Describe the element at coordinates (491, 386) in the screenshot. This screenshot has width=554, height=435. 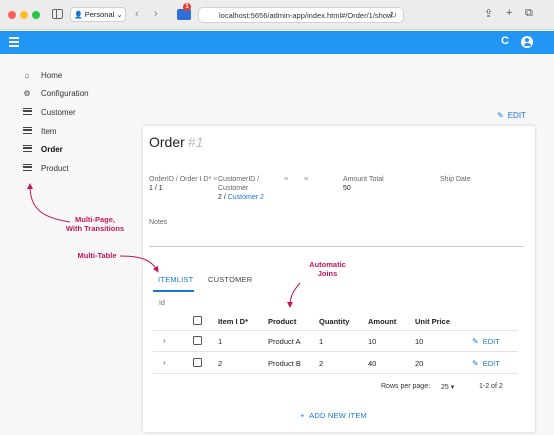
I see `pagination-range: 1-2 of 2` at that location.